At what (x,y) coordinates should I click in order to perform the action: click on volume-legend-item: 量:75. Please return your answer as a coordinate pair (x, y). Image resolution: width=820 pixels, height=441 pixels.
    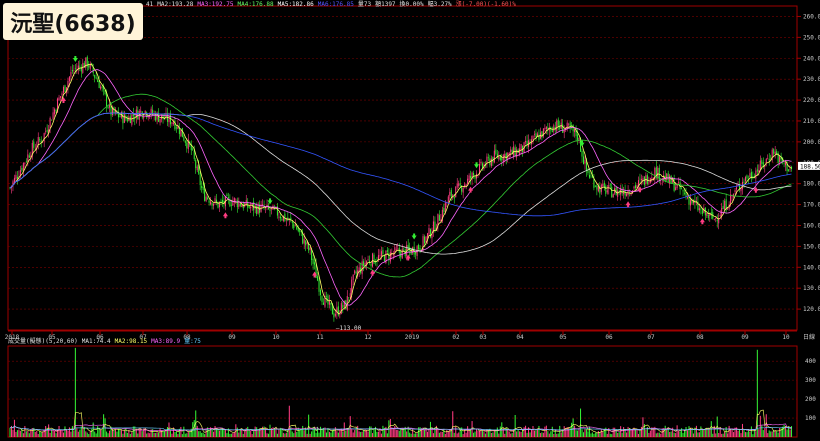
    Looking at the image, I should click on (192, 341).